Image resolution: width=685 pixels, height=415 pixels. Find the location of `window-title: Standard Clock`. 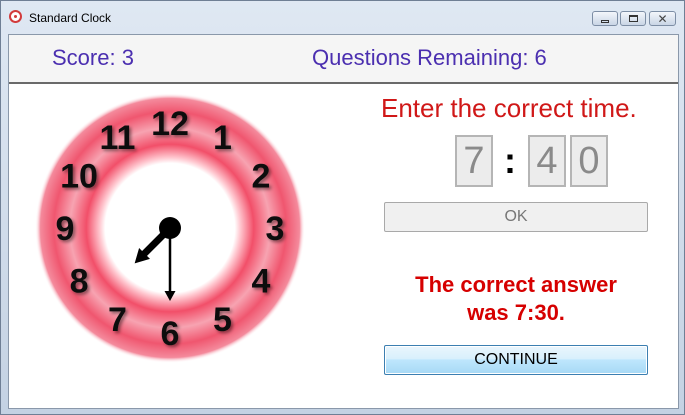

window-title: Standard Clock is located at coordinates (70, 18).